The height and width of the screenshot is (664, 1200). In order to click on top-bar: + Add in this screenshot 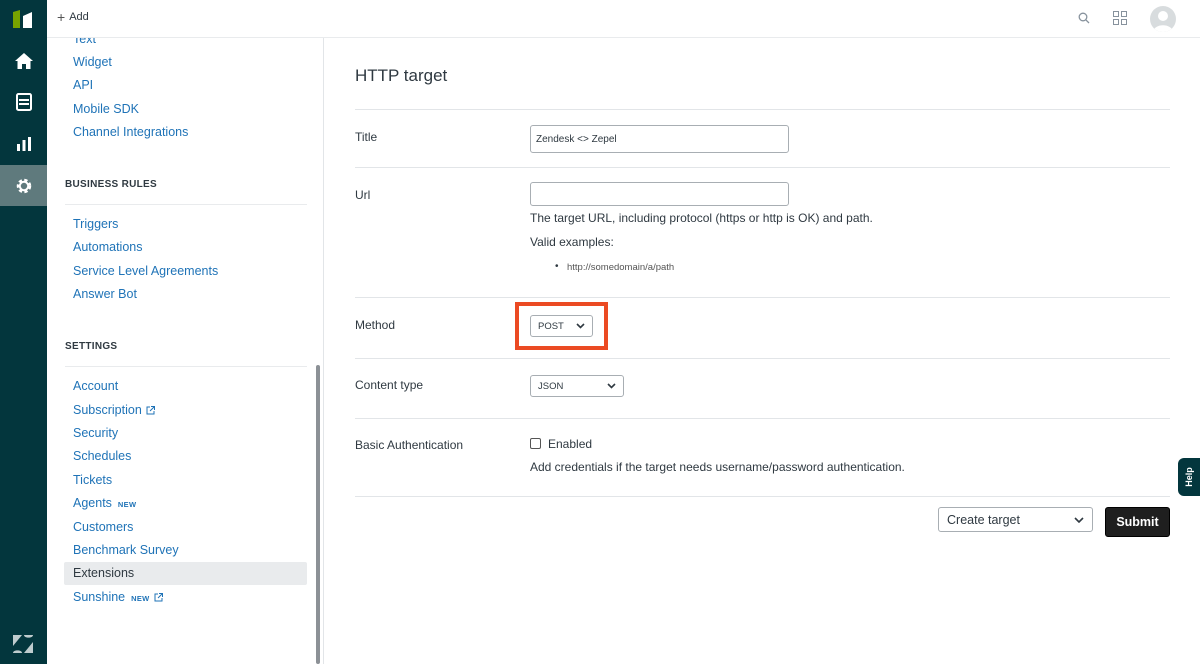, I will do `click(623, 19)`.